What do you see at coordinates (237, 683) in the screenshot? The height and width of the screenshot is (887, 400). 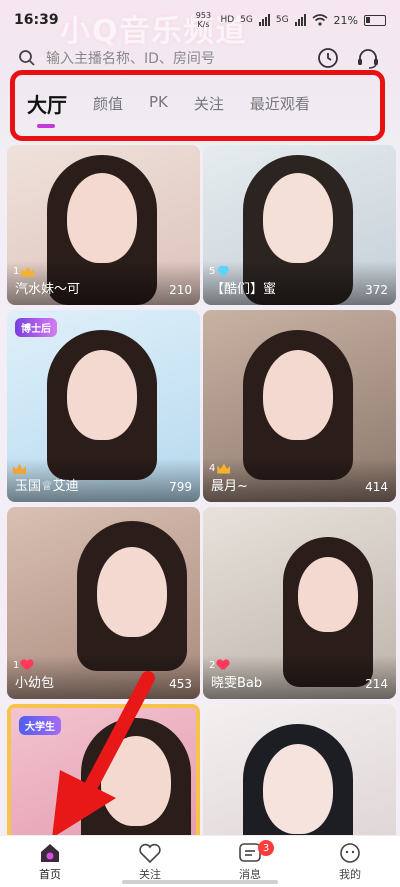 I see `streamer-name: 晓雯Bab` at bounding box center [237, 683].